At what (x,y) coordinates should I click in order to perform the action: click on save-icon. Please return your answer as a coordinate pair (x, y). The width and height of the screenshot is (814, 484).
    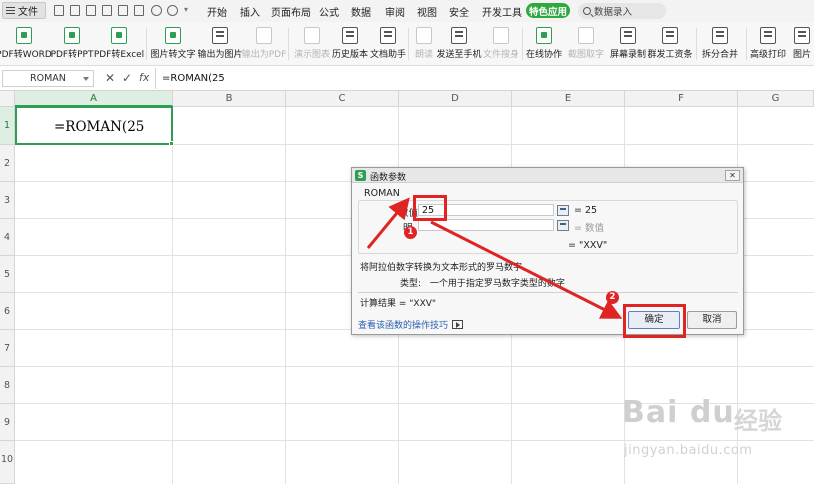
    Looking at the image, I should click on (91, 10).